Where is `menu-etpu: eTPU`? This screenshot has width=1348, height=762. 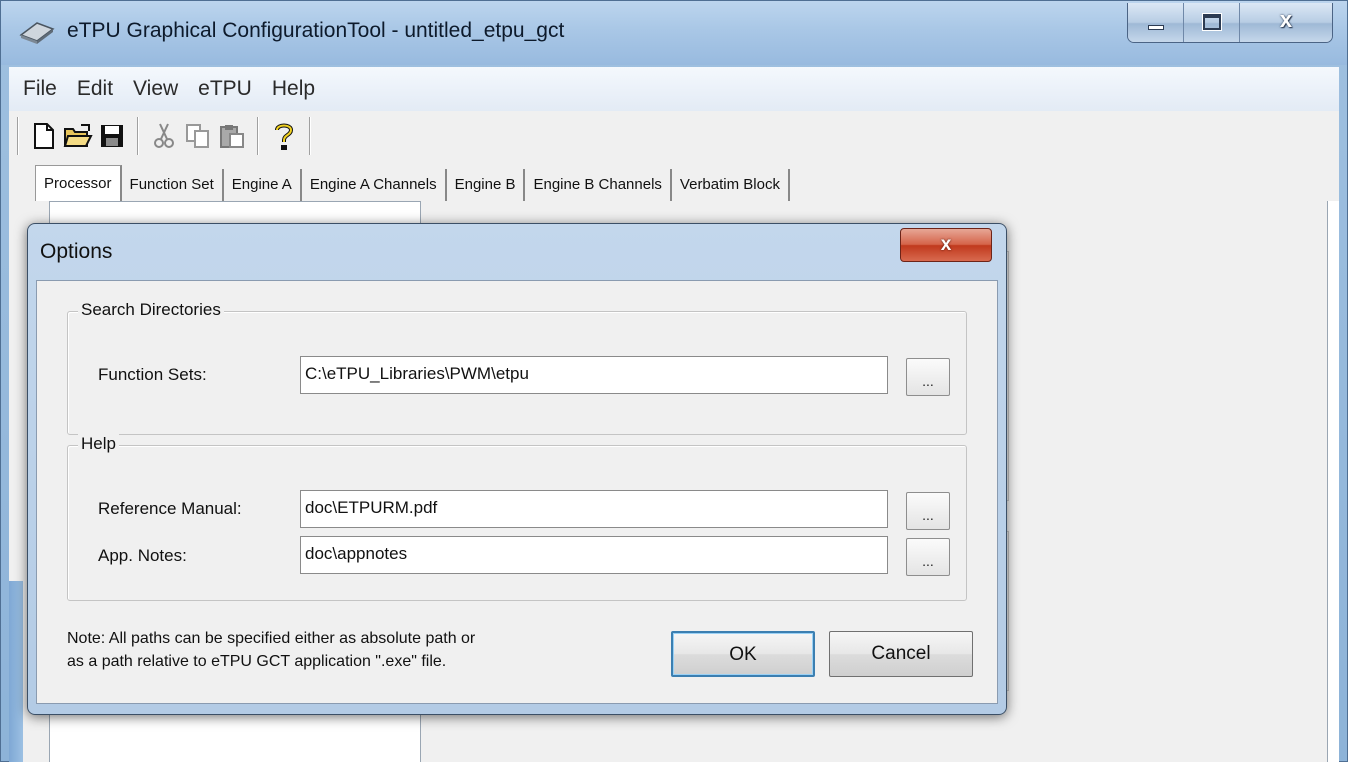 menu-etpu: eTPU is located at coordinates (225, 89).